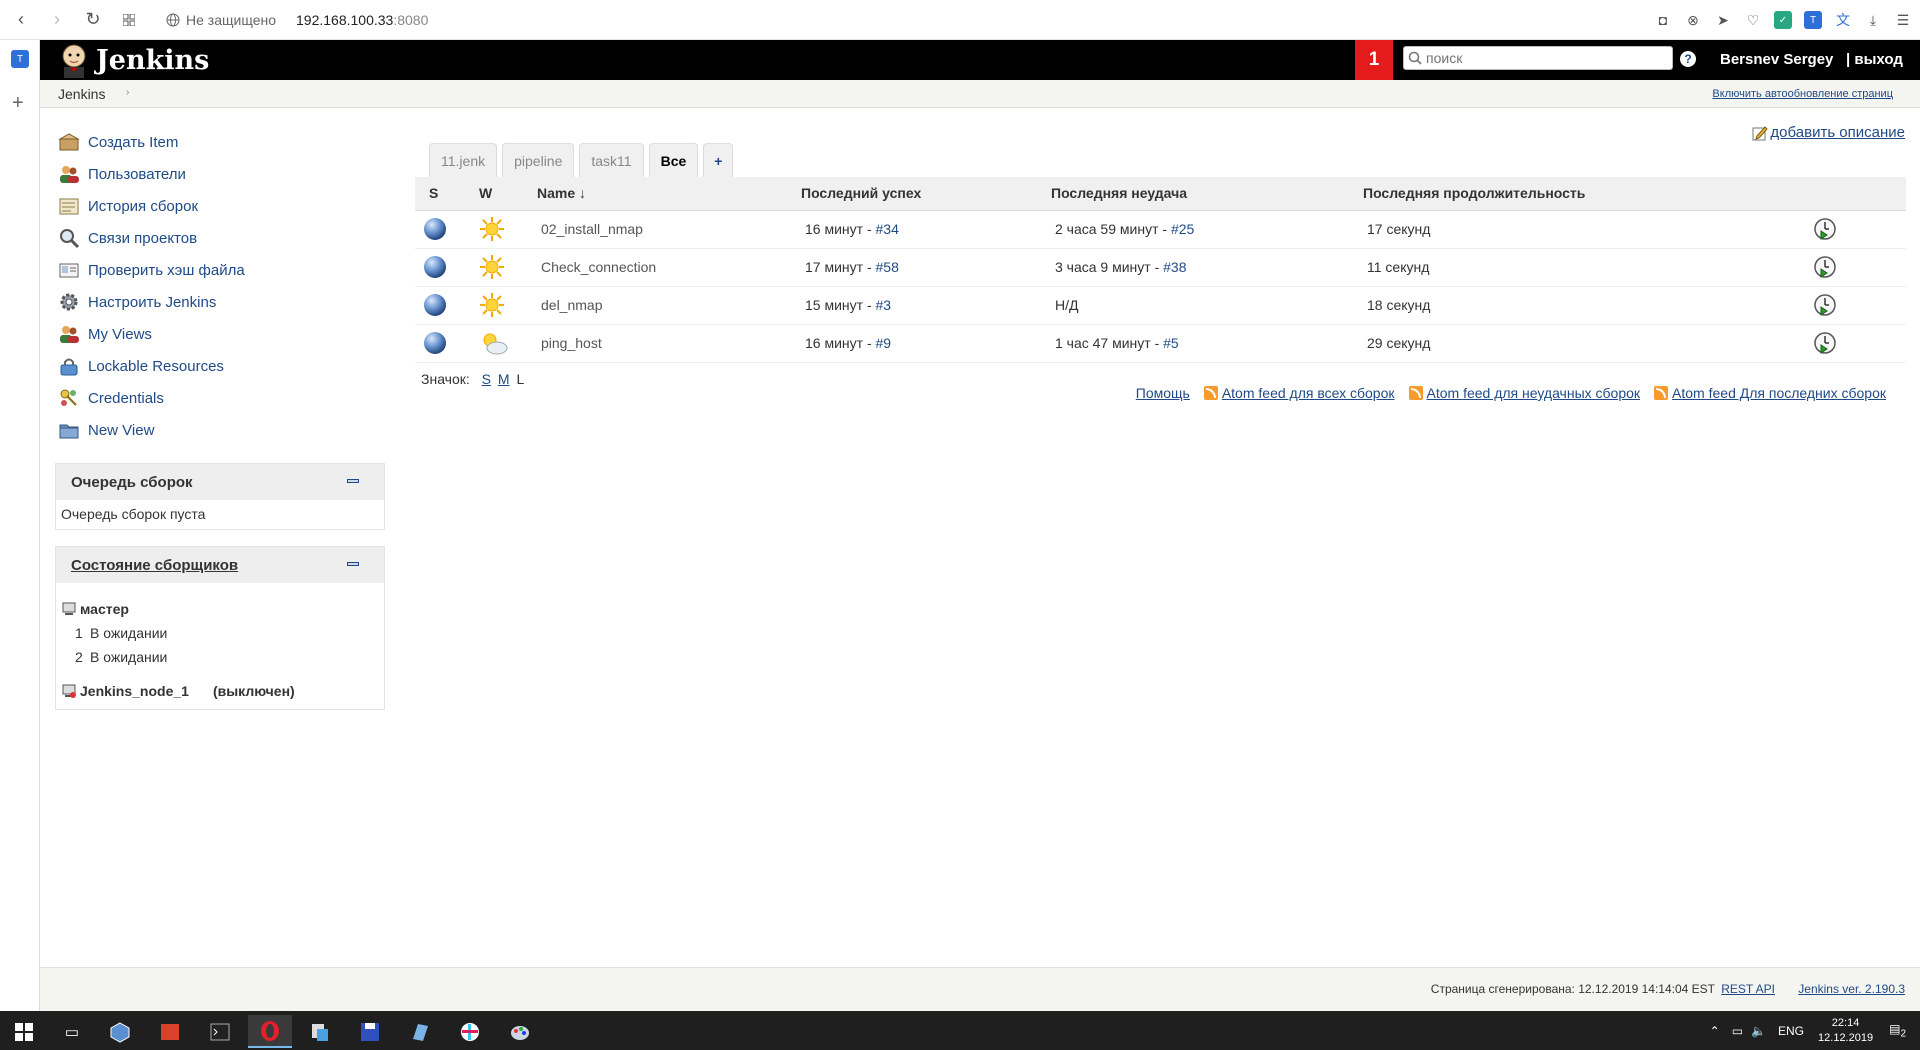 This screenshot has height=1050, width=1920. Describe the element at coordinates (598, 267) in the screenshot. I see `job-name-link: Check_connection` at that location.